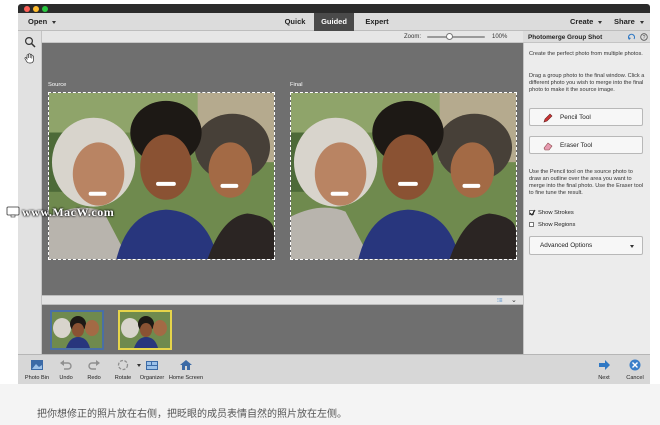 Image resolution: width=660 pixels, height=425 pixels. What do you see at coordinates (500, 37) in the screenshot?
I see `zoom-value: 100%` at bounding box center [500, 37].